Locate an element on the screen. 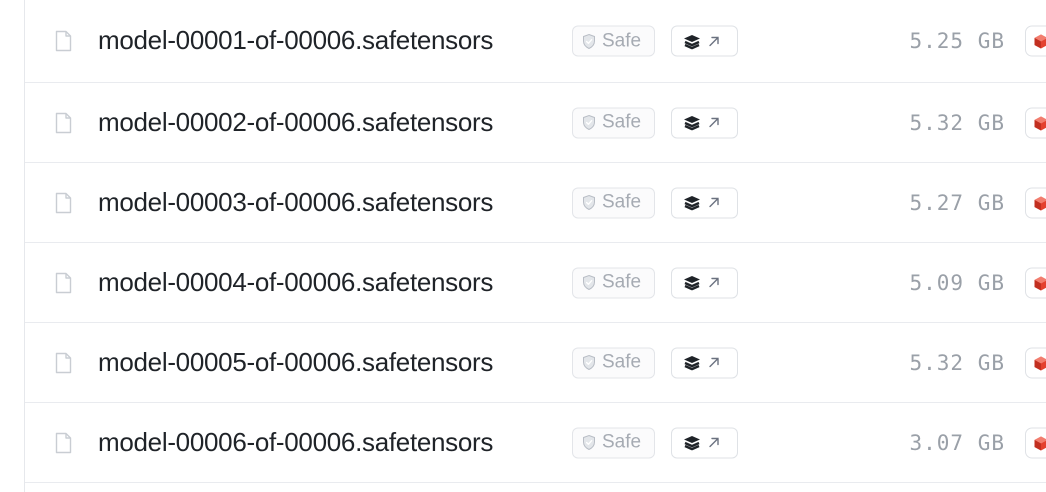  file-size: 5.09 GB is located at coordinates (957, 282).